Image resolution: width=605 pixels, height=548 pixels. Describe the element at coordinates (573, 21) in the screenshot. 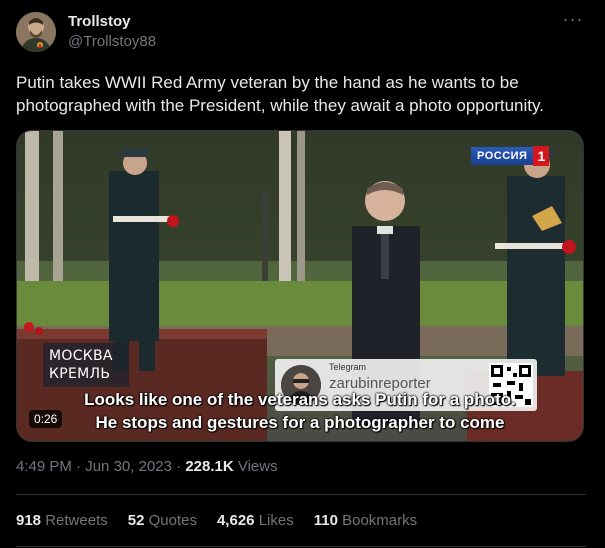

I see `more-options-icon: ···` at that location.